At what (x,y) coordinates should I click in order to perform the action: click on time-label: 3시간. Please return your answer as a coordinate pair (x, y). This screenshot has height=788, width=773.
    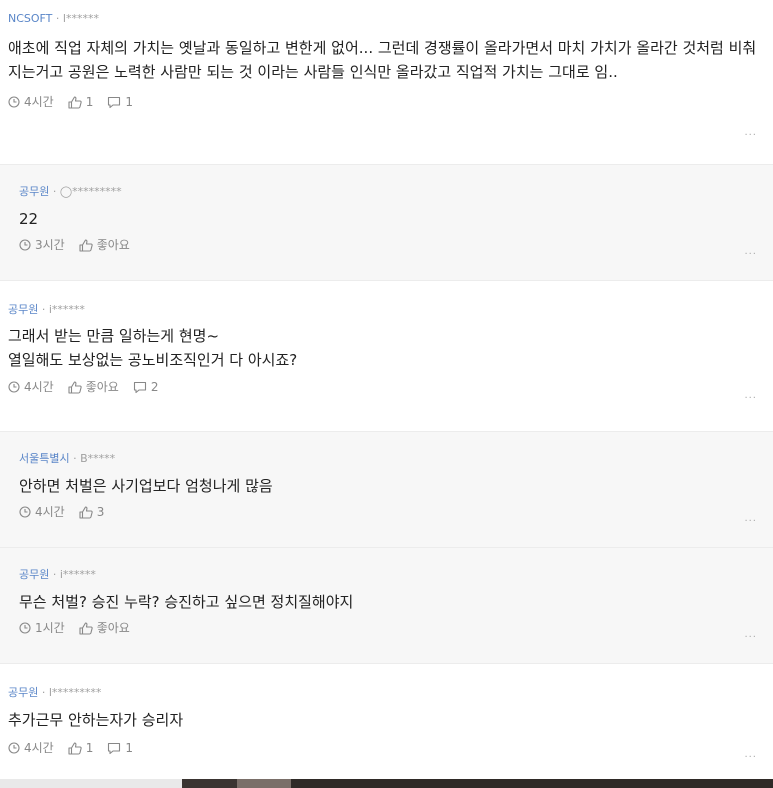
    Looking at the image, I should click on (50, 245).